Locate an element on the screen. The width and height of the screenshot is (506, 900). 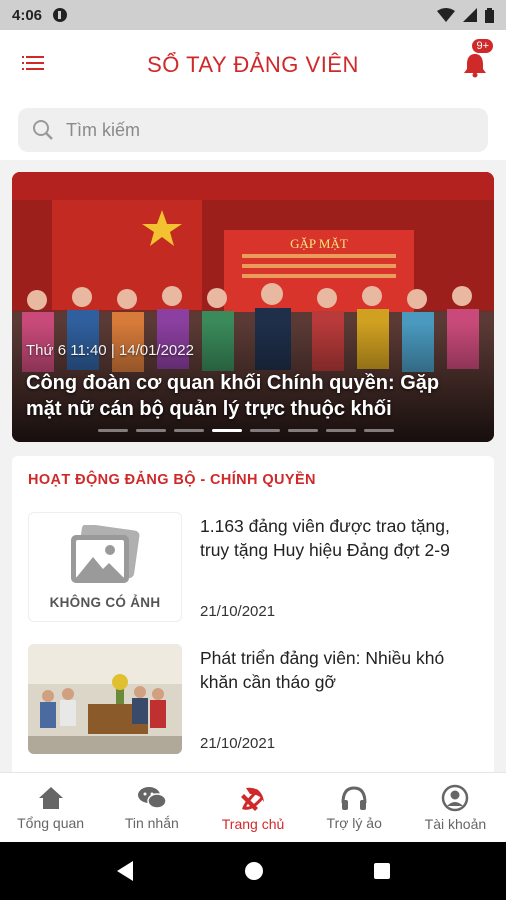
account-icon is located at coordinates (455, 797).